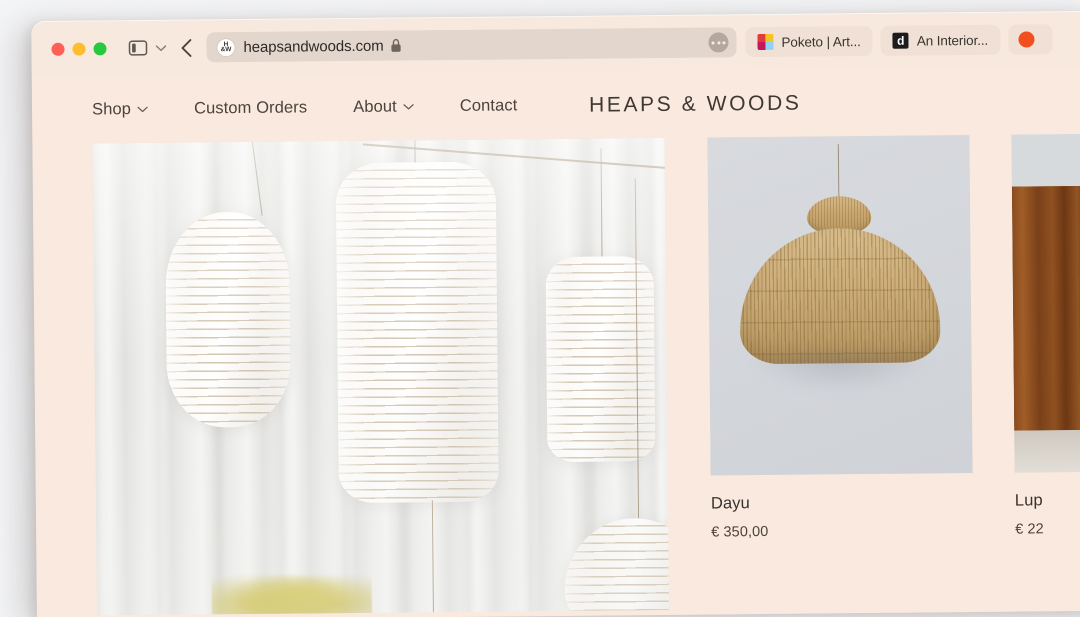  I want to click on site-logo: HEAPS & WOODS, so click(695, 105).